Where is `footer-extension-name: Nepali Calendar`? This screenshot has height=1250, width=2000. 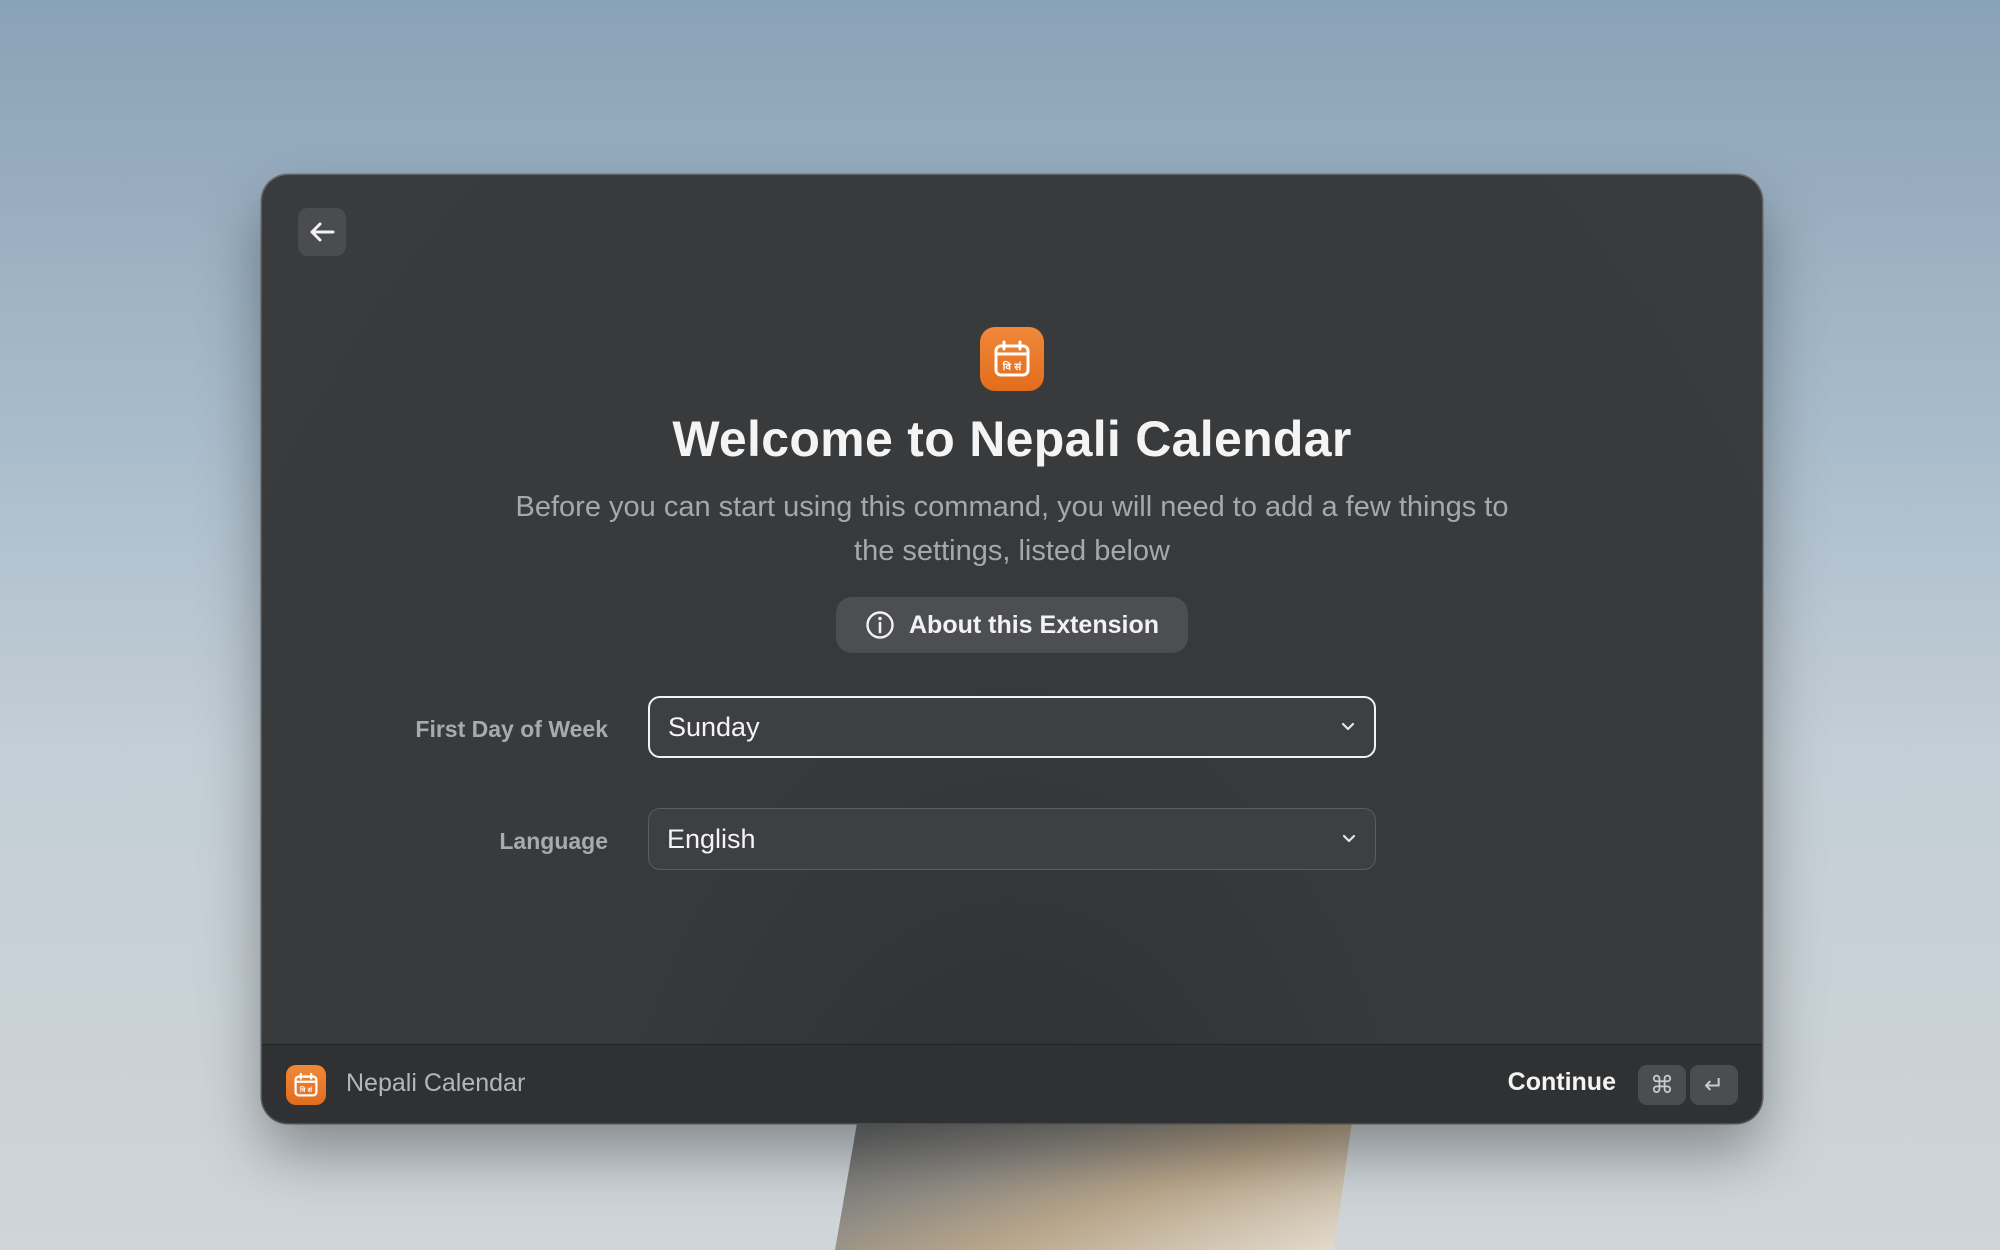
footer-extension-name: Nepali Calendar is located at coordinates (436, 1083).